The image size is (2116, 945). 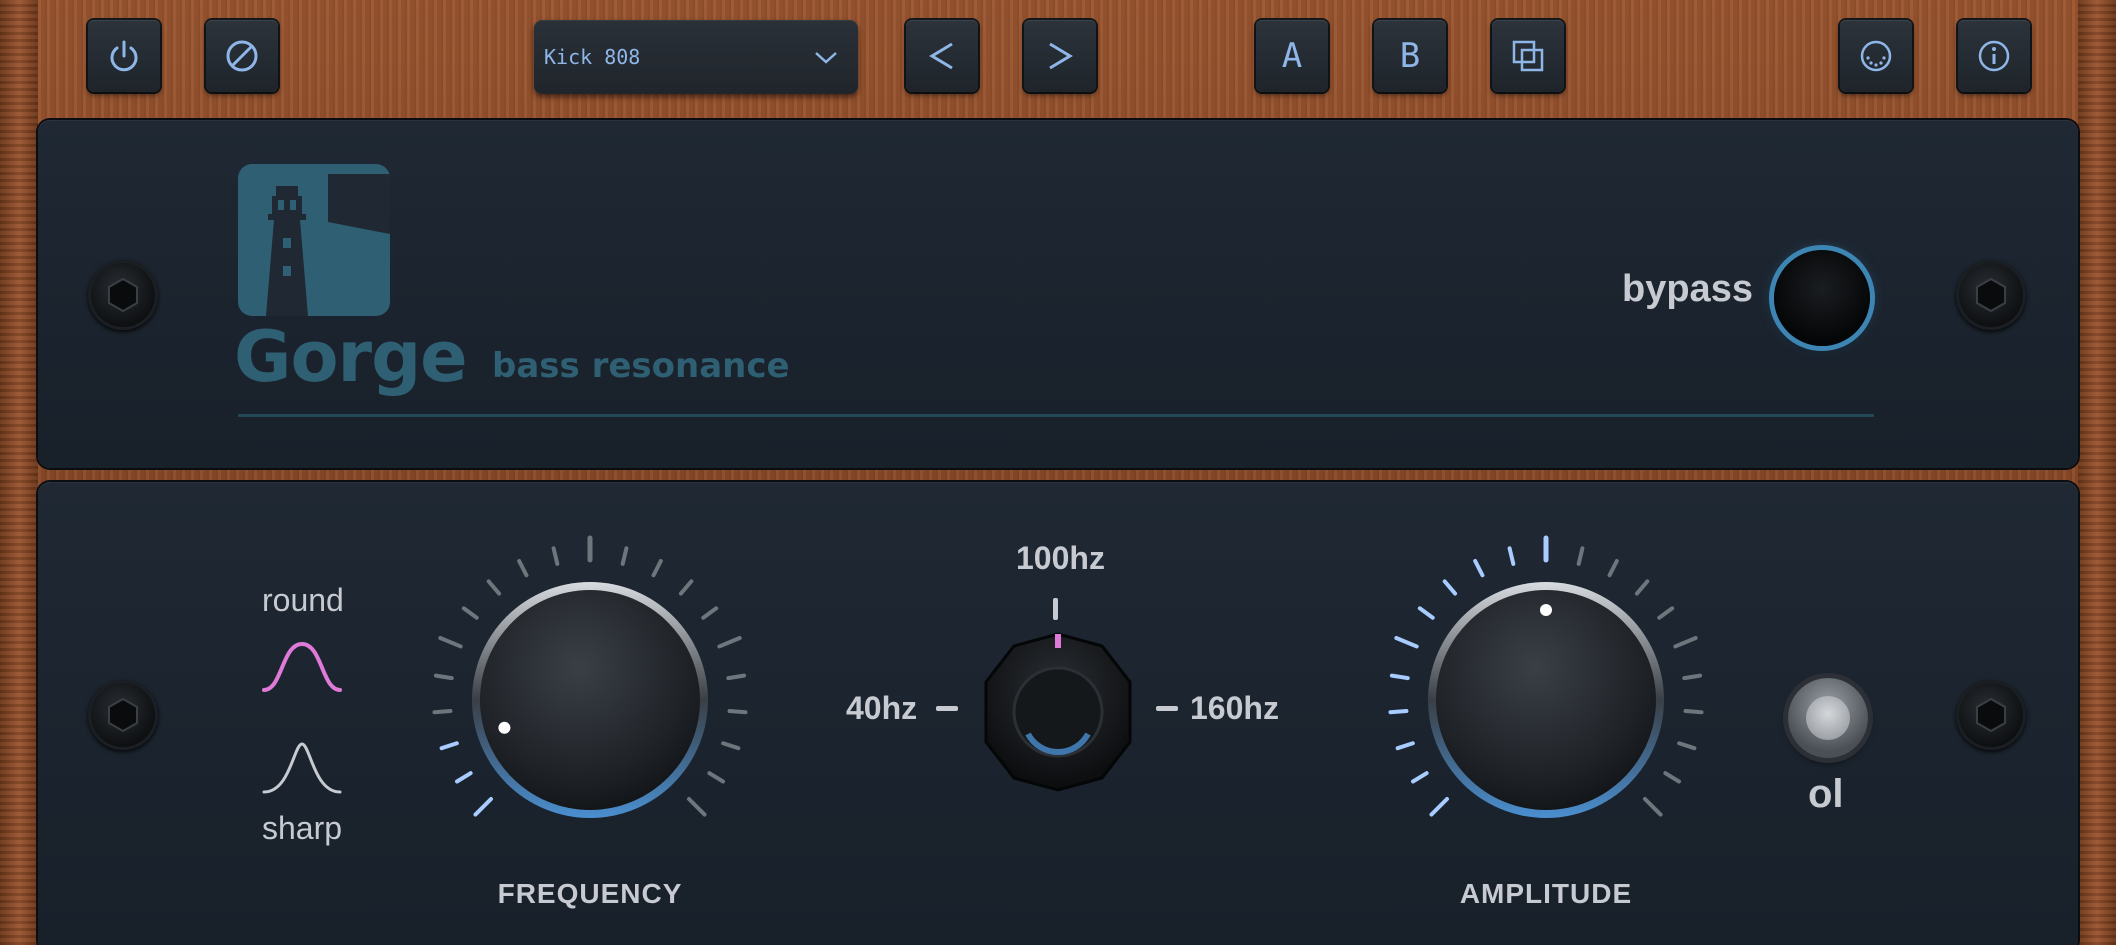 I want to click on compare-b-button: B, so click(x=1410, y=56).